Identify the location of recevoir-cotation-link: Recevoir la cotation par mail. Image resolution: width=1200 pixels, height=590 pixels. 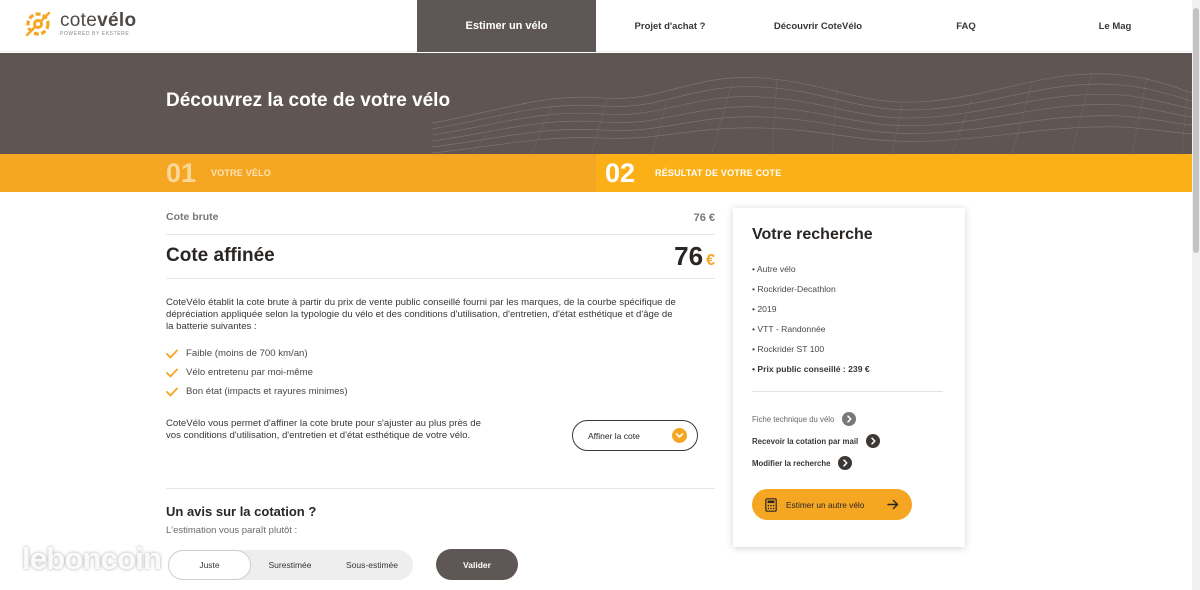
(816, 441).